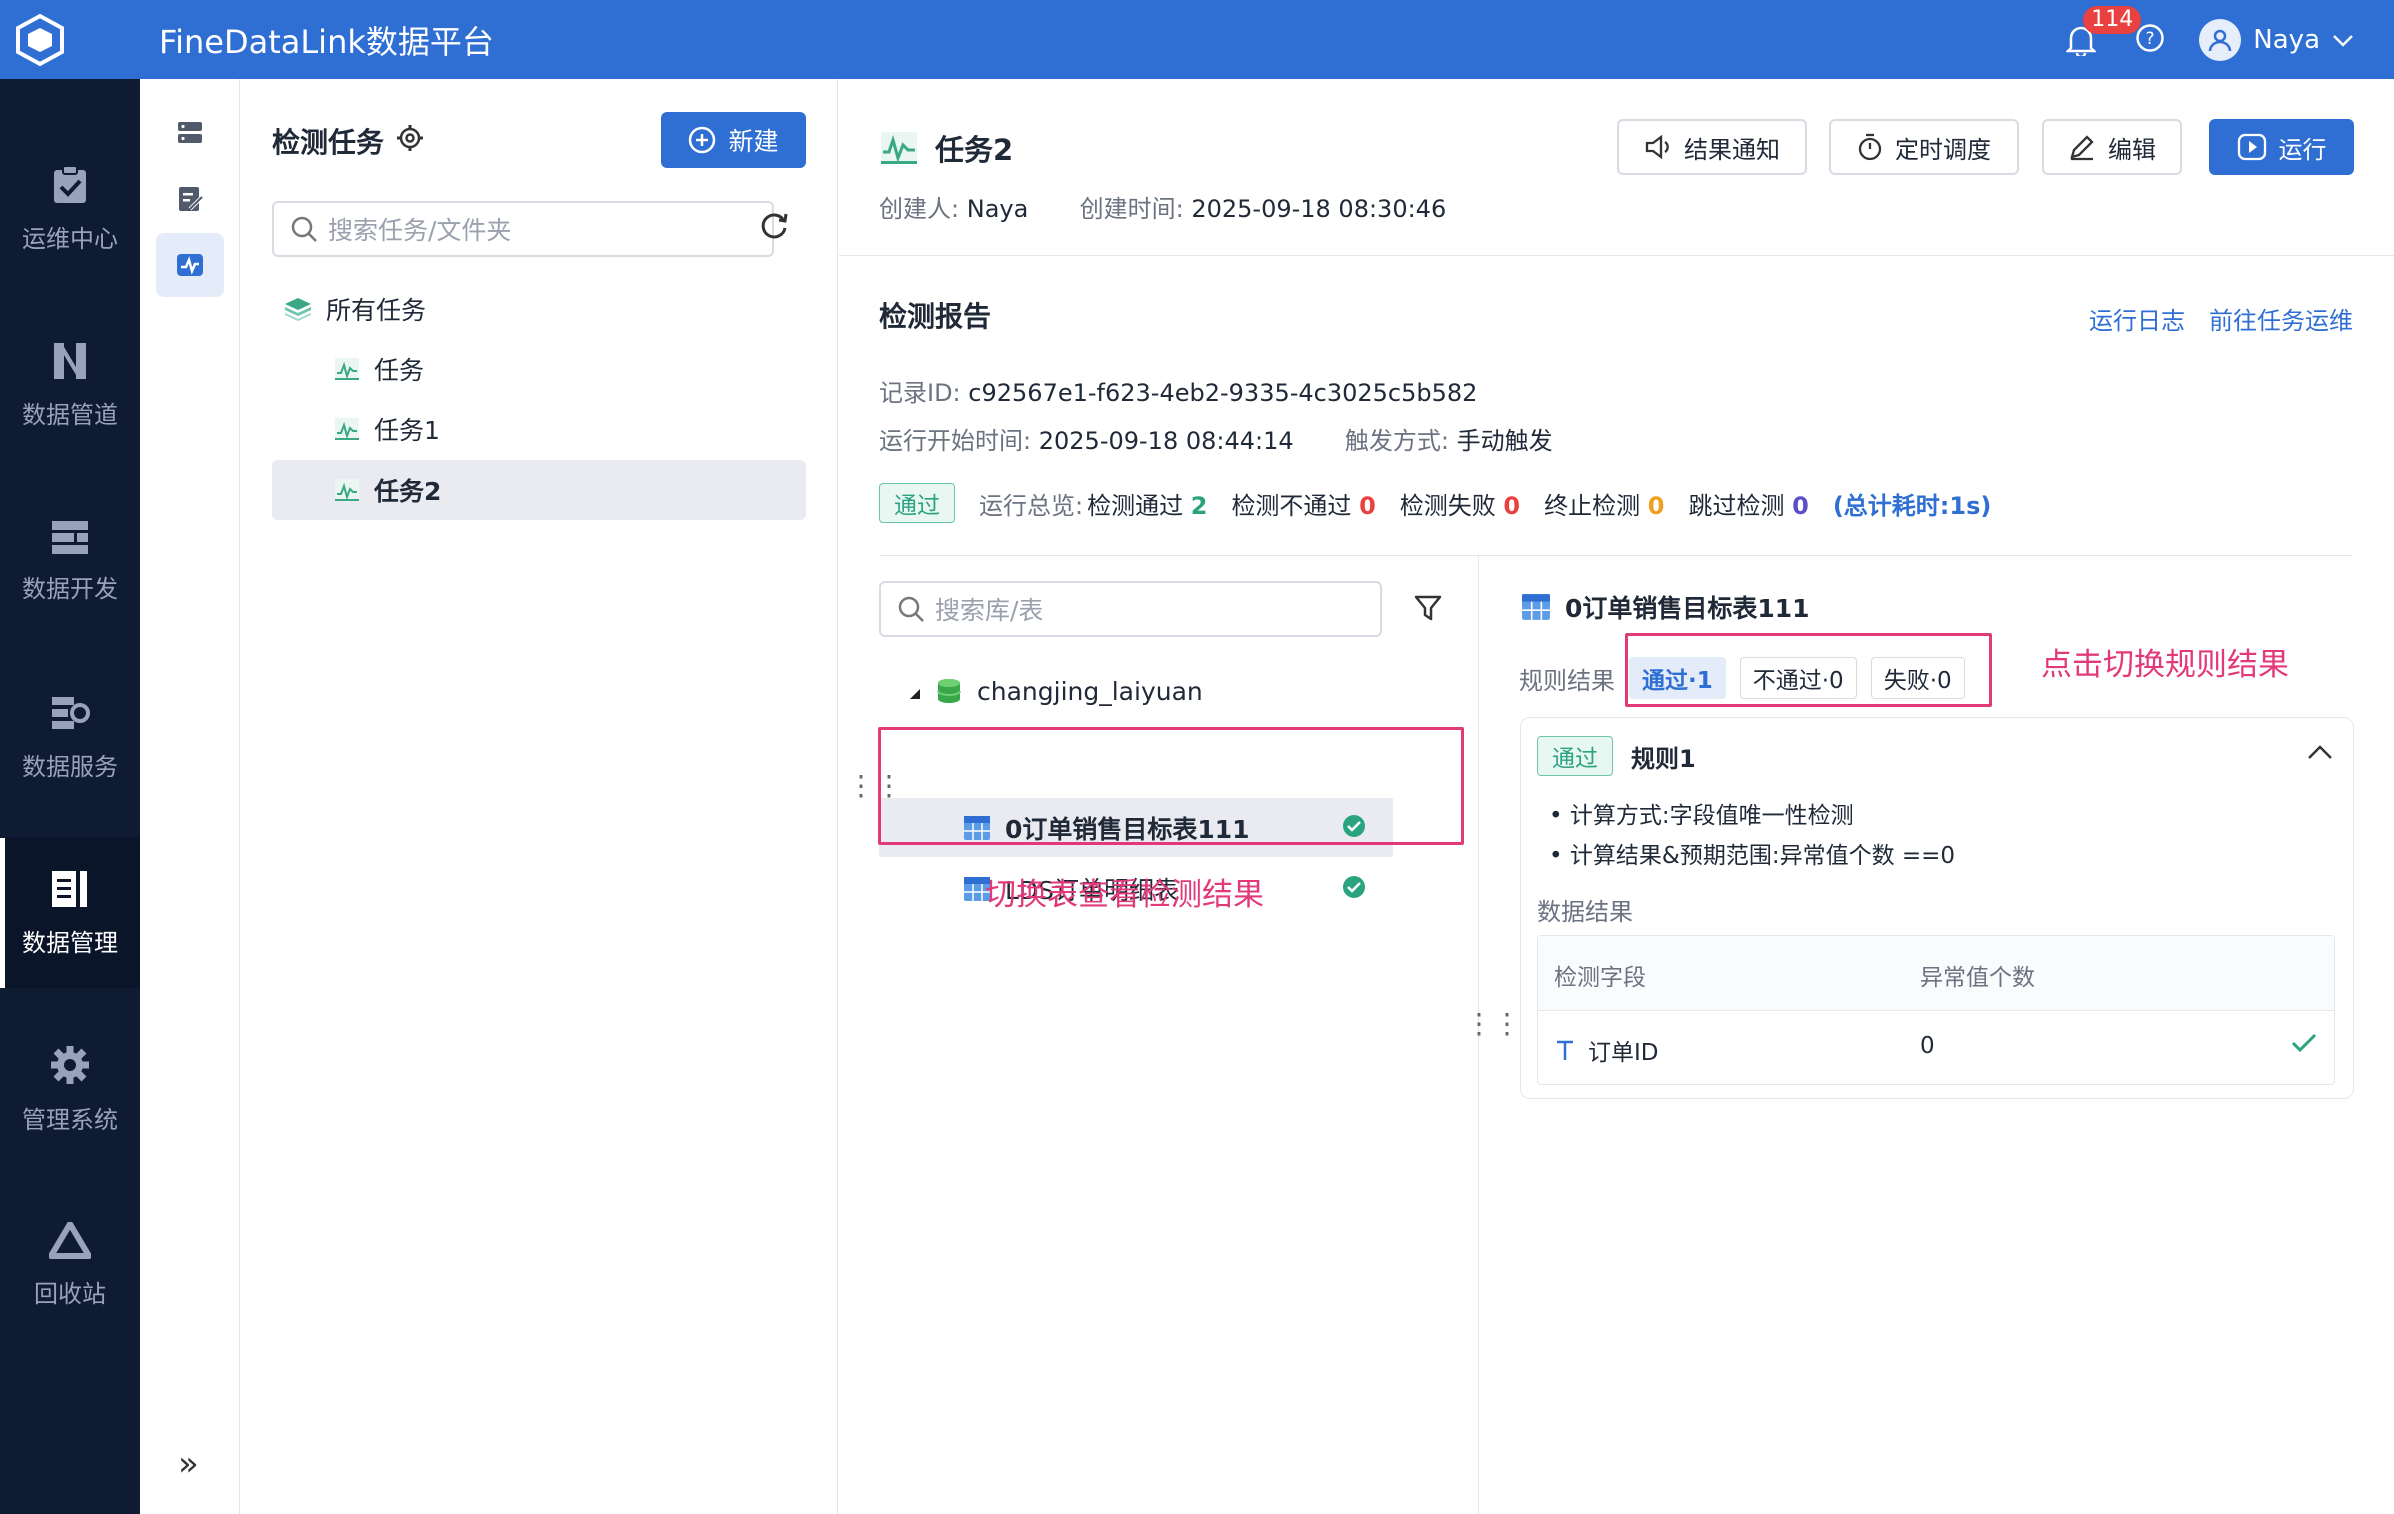 The image size is (2394, 1514). Describe the element at coordinates (1367, 505) in the screenshot. I see `fail-count: 0` at that location.